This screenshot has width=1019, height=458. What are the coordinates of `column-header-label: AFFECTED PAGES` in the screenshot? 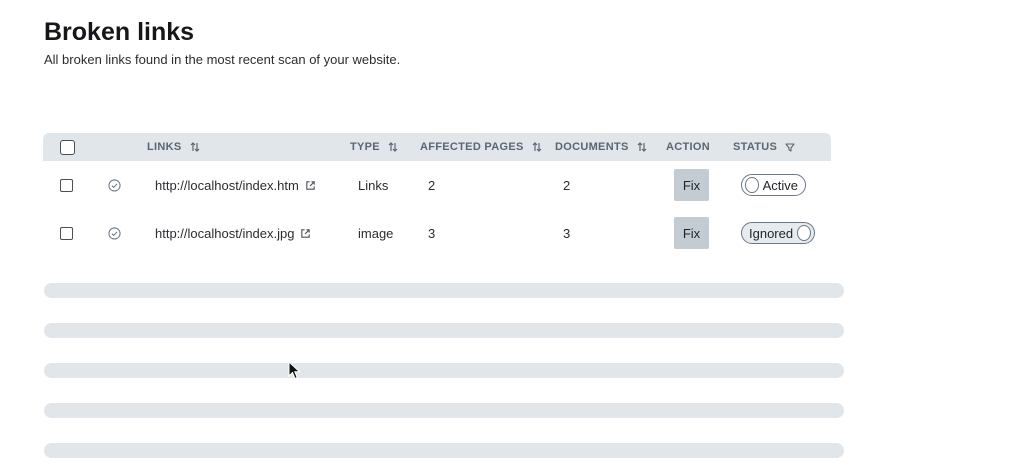 It's located at (472, 147).